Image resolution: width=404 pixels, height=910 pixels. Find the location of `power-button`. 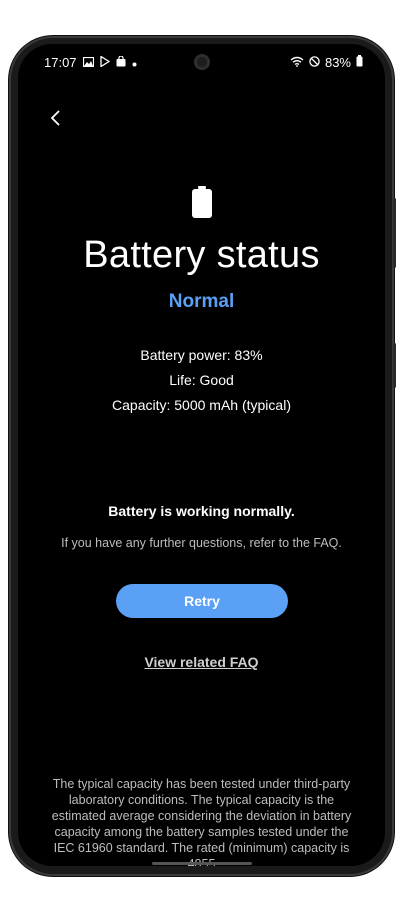

power-button is located at coordinates (394, 365).